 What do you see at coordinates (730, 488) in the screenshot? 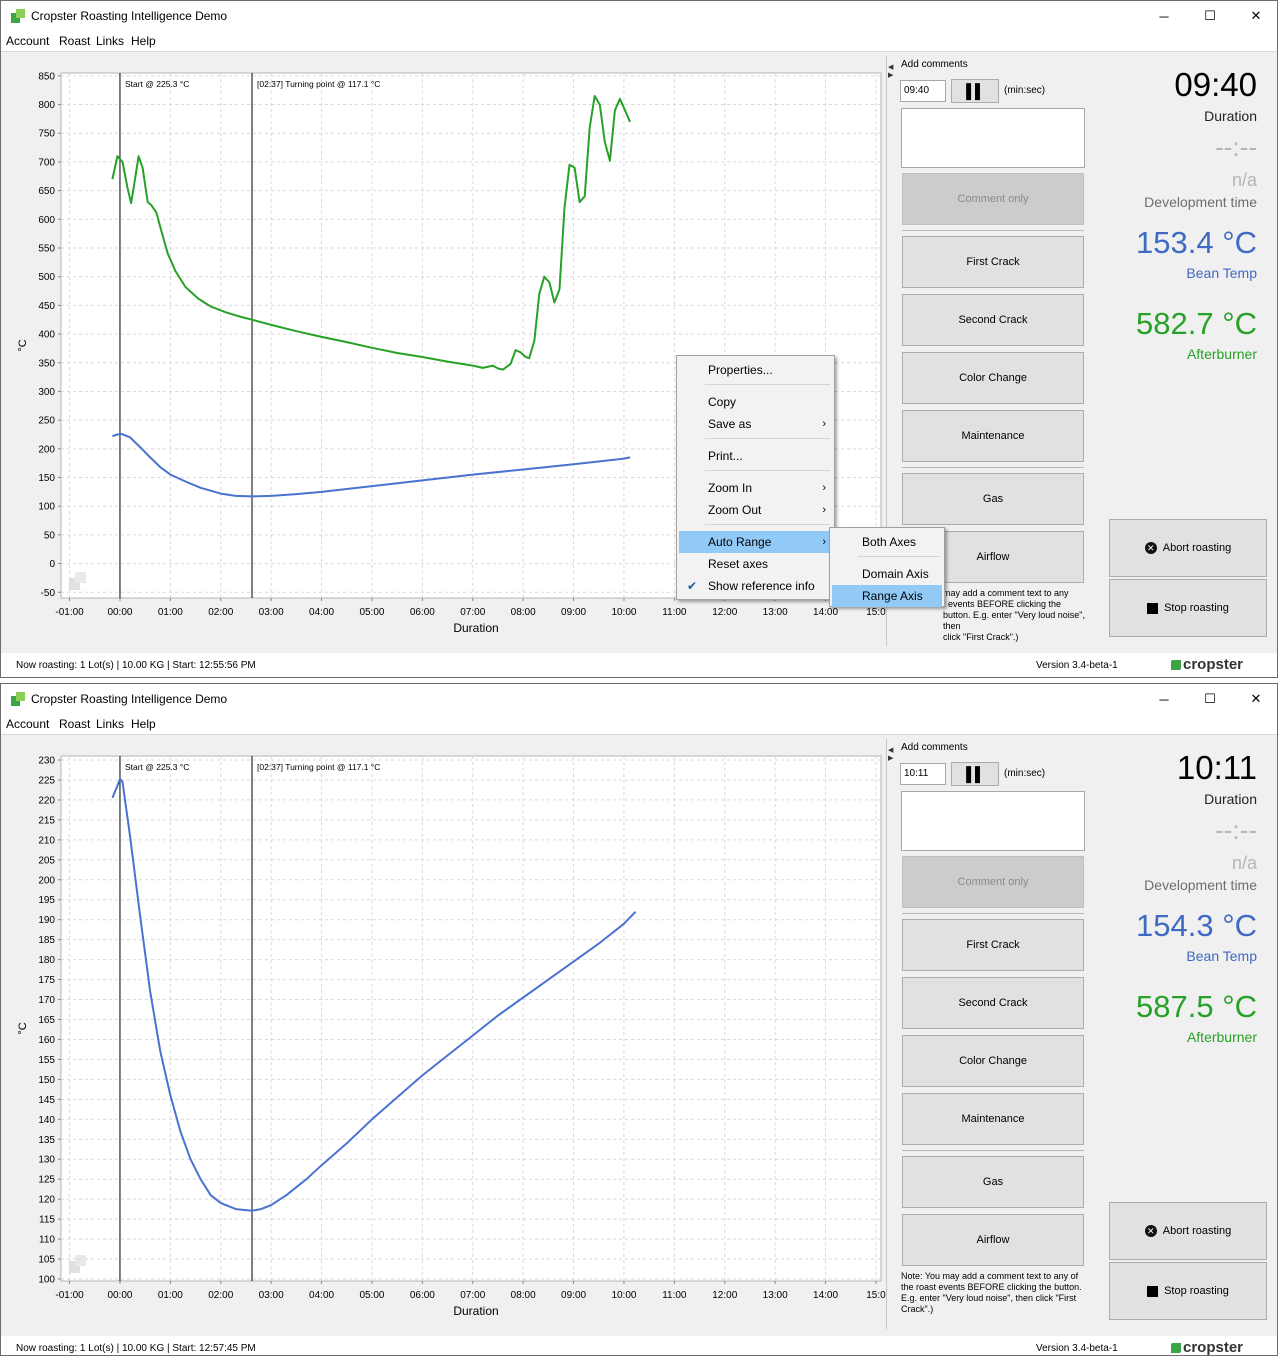
I see `menu-item-zoom-in-label: Zoom In` at bounding box center [730, 488].